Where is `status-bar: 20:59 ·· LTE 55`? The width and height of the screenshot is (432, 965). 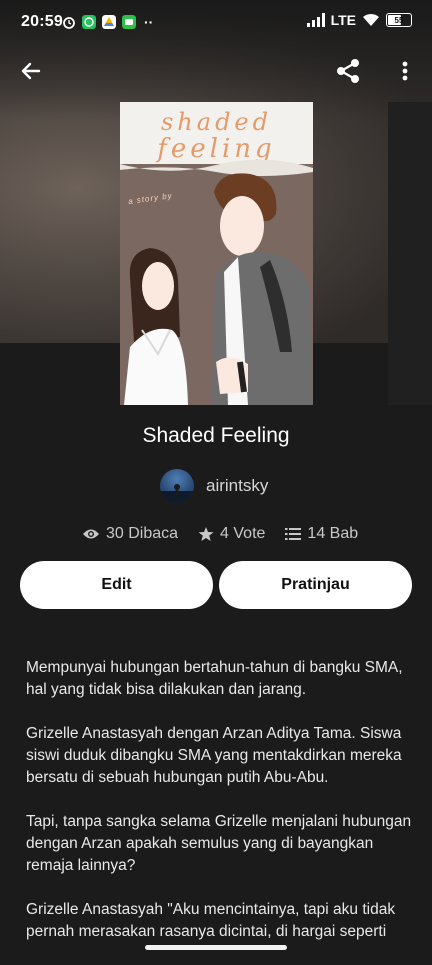
status-bar: 20:59 ·· LTE 55 is located at coordinates (216, 21).